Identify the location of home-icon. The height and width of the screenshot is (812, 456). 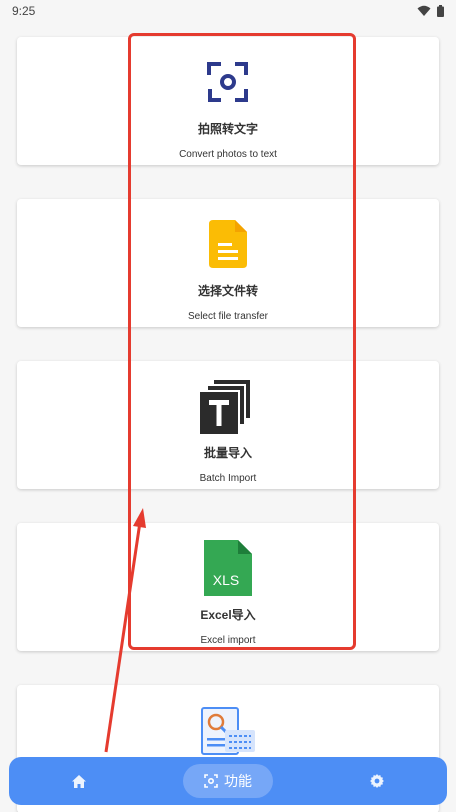
(79, 781).